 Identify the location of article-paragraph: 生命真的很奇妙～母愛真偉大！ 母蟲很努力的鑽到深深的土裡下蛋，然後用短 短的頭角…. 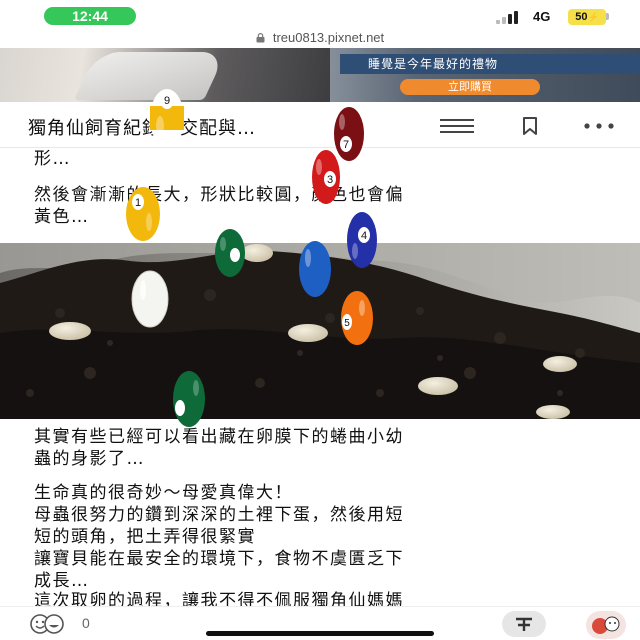
(219, 537).